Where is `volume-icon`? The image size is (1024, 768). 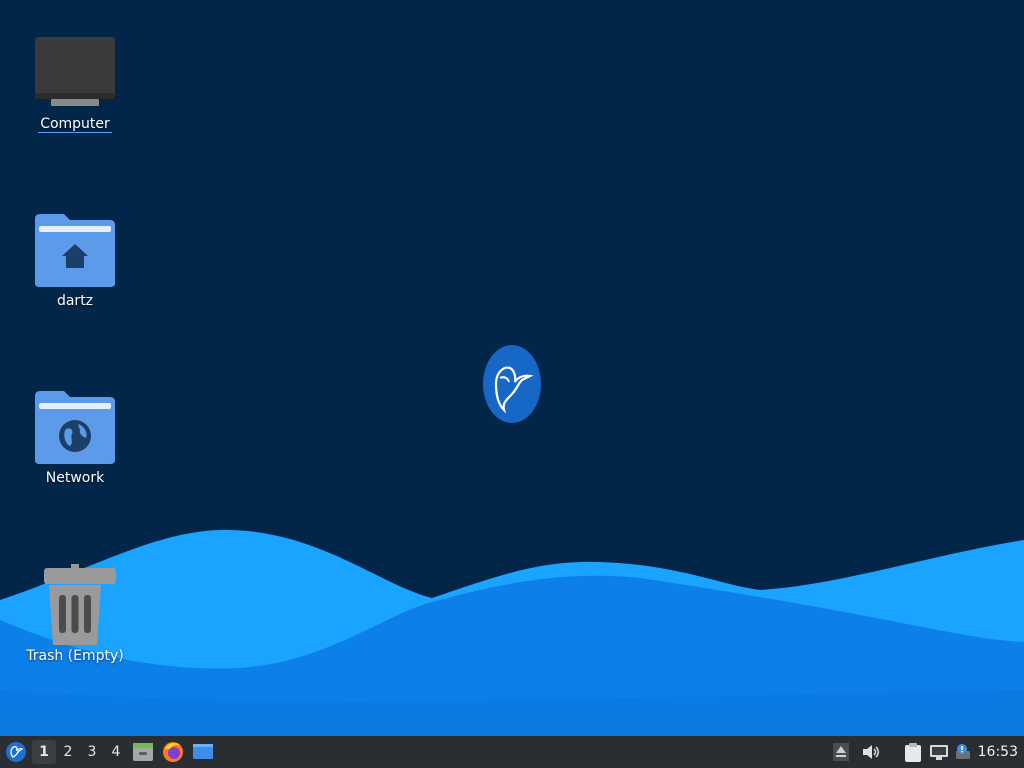
volume-icon is located at coordinates (870, 752).